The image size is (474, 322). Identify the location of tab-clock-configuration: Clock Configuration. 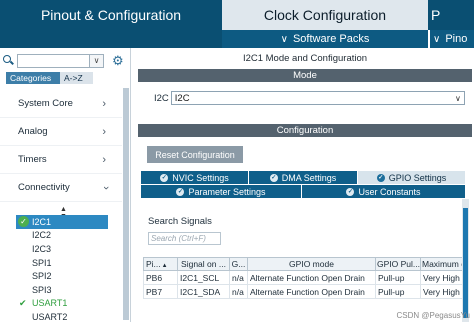
(325, 15).